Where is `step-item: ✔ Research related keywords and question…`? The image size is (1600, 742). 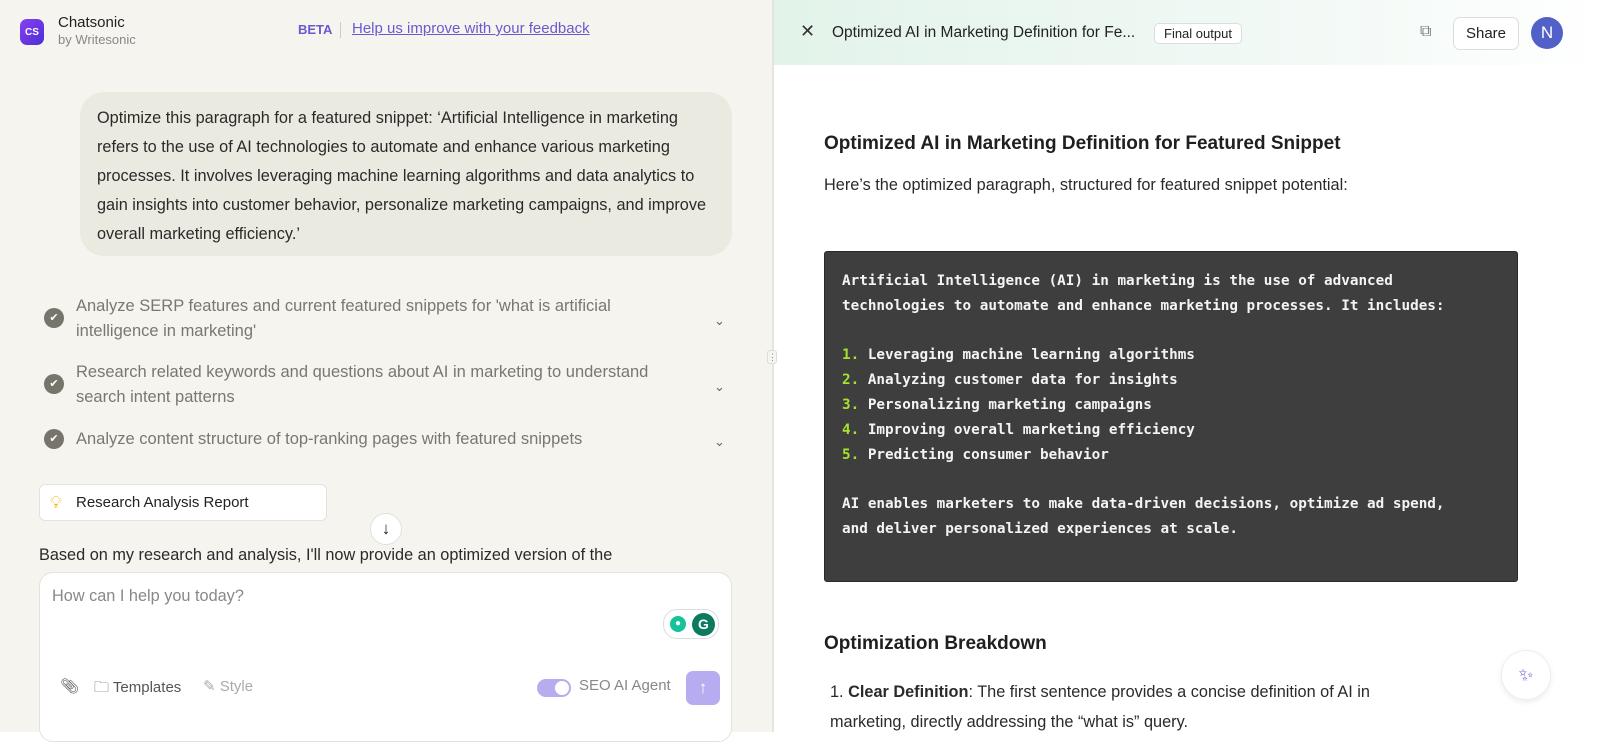 step-item: ✔ Research related keywords and question… is located at coordinates (389, 385).